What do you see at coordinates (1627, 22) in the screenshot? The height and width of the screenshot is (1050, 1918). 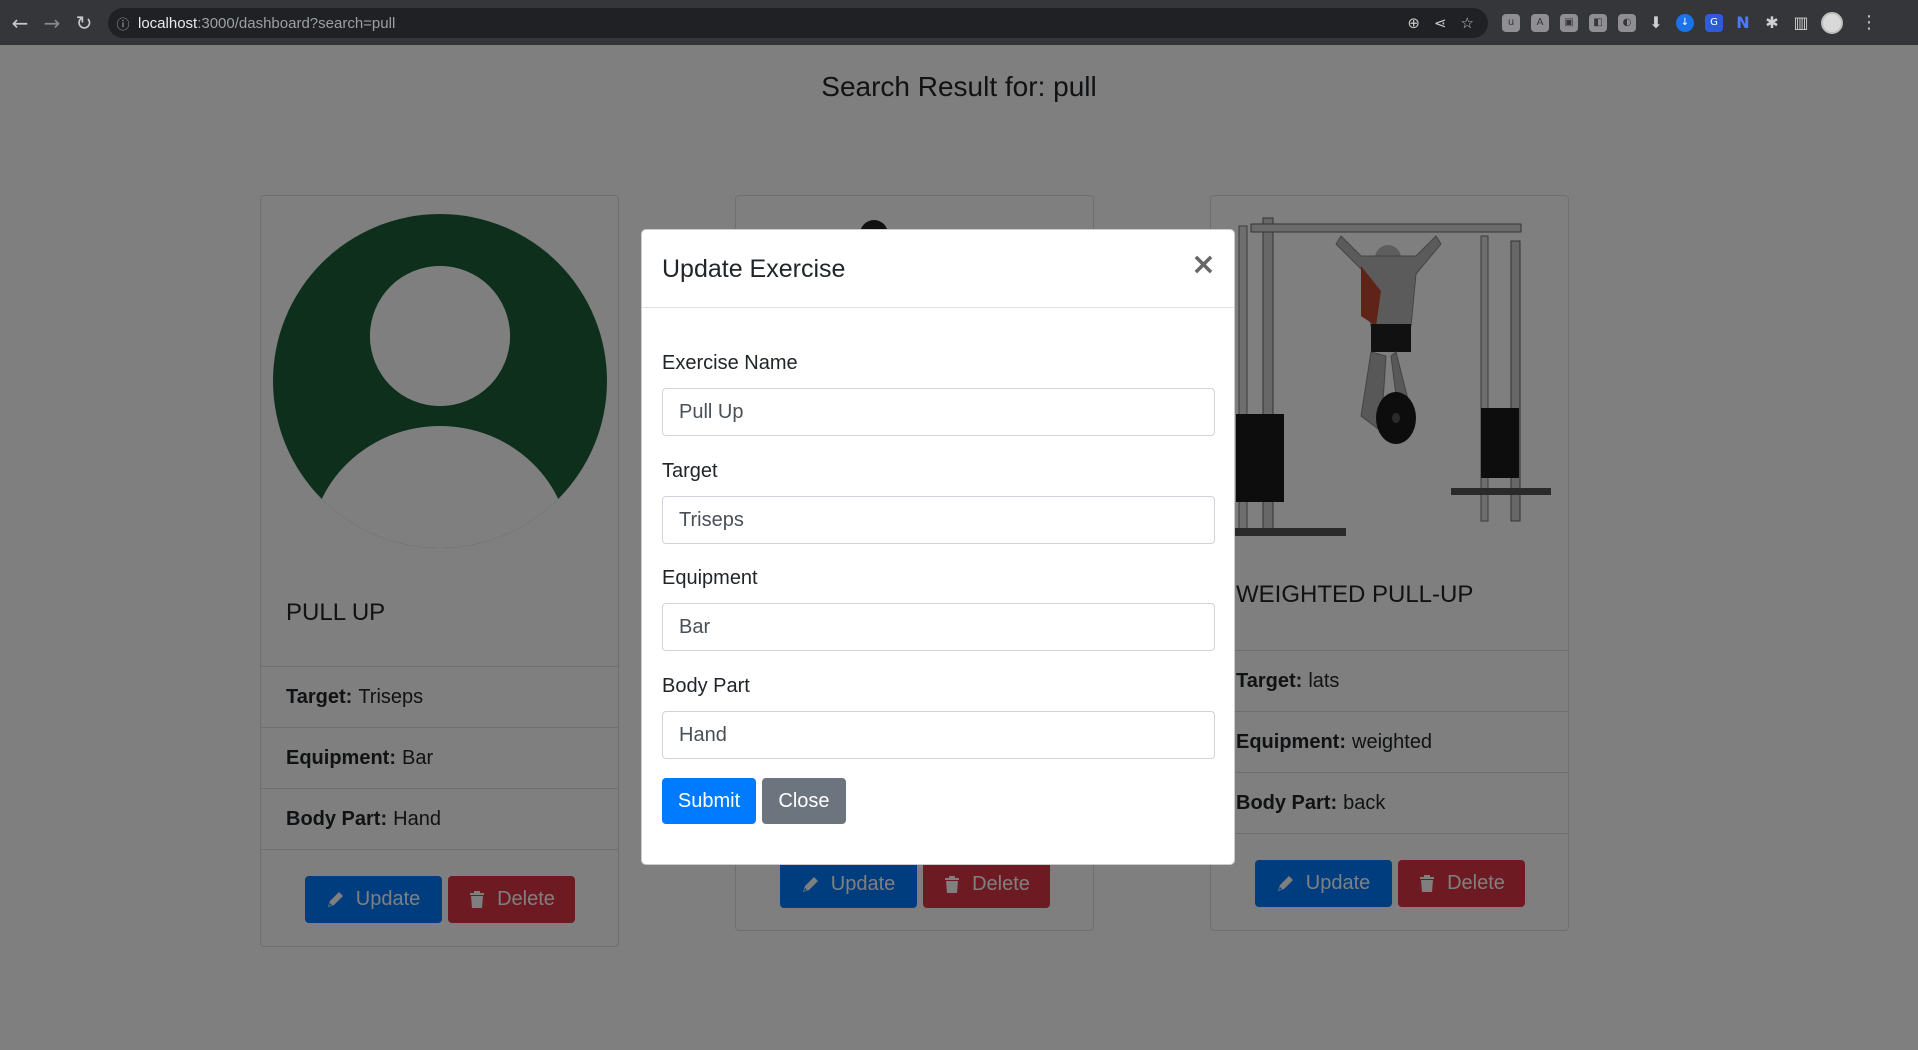 I see `extension-icon: ◐` at bounding box center [1627, 22].